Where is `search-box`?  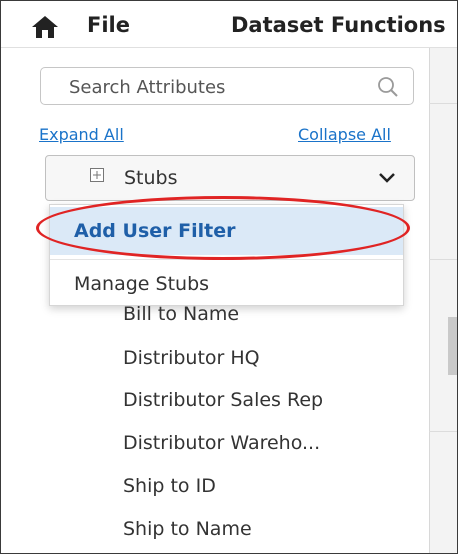
search-box is located at coordinates (227, 86).